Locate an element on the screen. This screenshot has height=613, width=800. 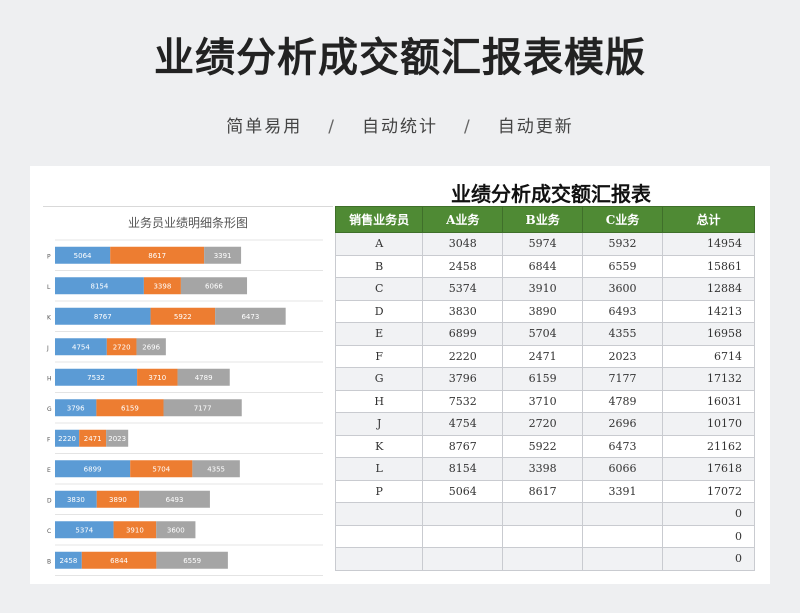
cell-salesperson: A is located at coordinates (379, 244).